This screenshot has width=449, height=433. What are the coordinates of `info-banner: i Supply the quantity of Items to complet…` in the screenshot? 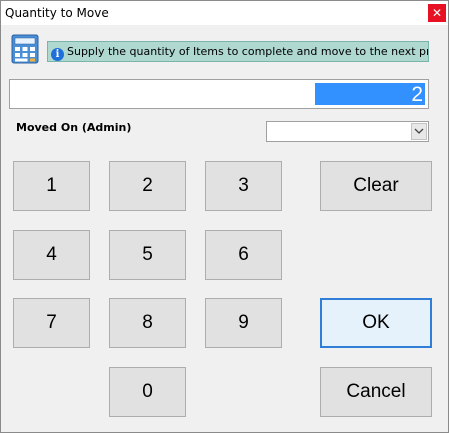 It's located at (238, 51).